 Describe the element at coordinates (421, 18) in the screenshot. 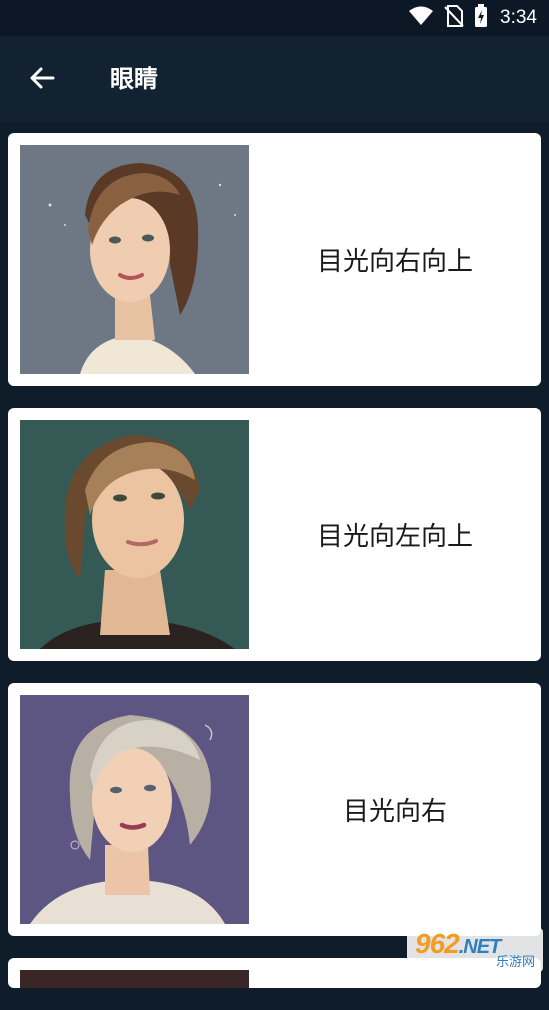

I see `wifi-icon` at that location.